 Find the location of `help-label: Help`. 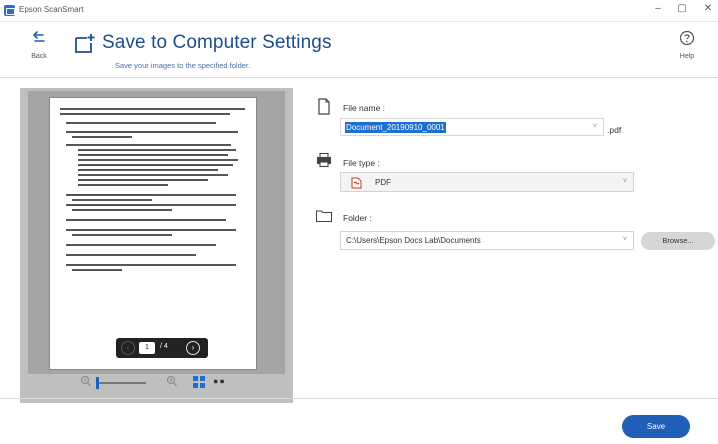

help-label: Help is located at coordinates (687, 56).